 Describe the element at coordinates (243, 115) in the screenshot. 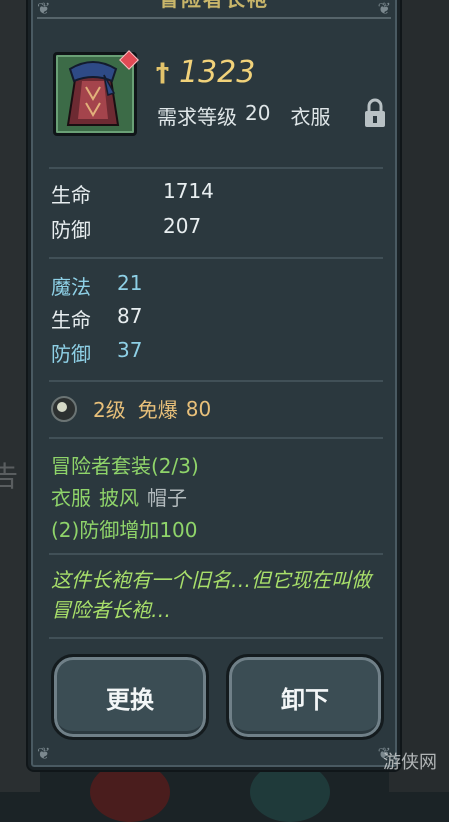

I see `requirement-row: 需求等级 20 衣服` at that location.